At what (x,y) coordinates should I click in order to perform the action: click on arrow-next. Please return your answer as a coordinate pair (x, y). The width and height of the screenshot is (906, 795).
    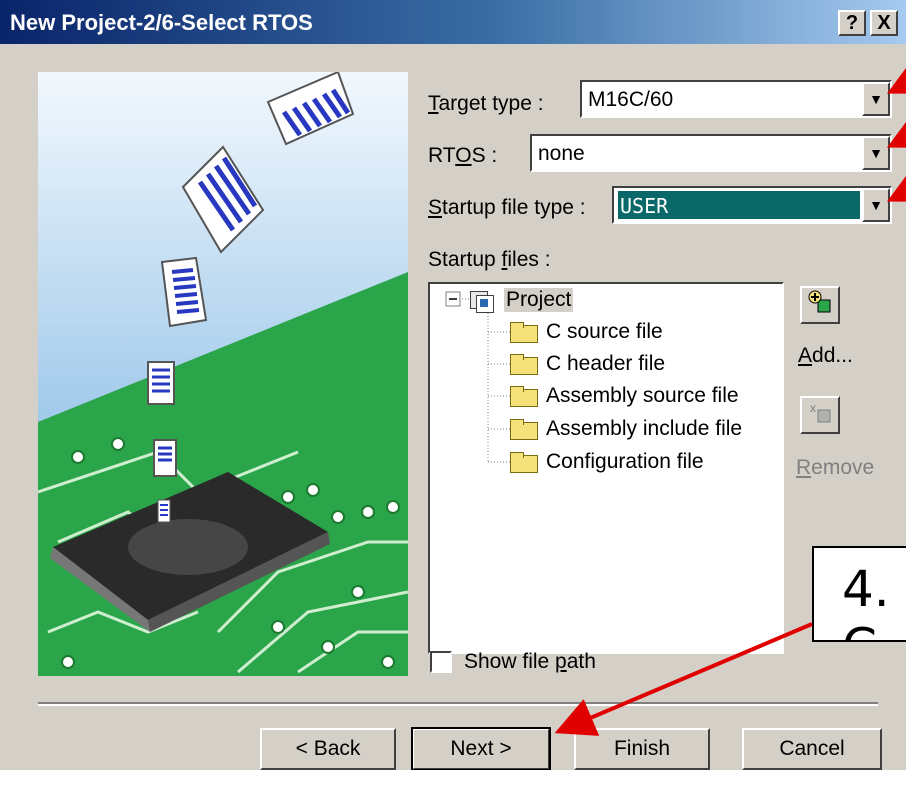
    Looking at the image, I should click on (683, 679).